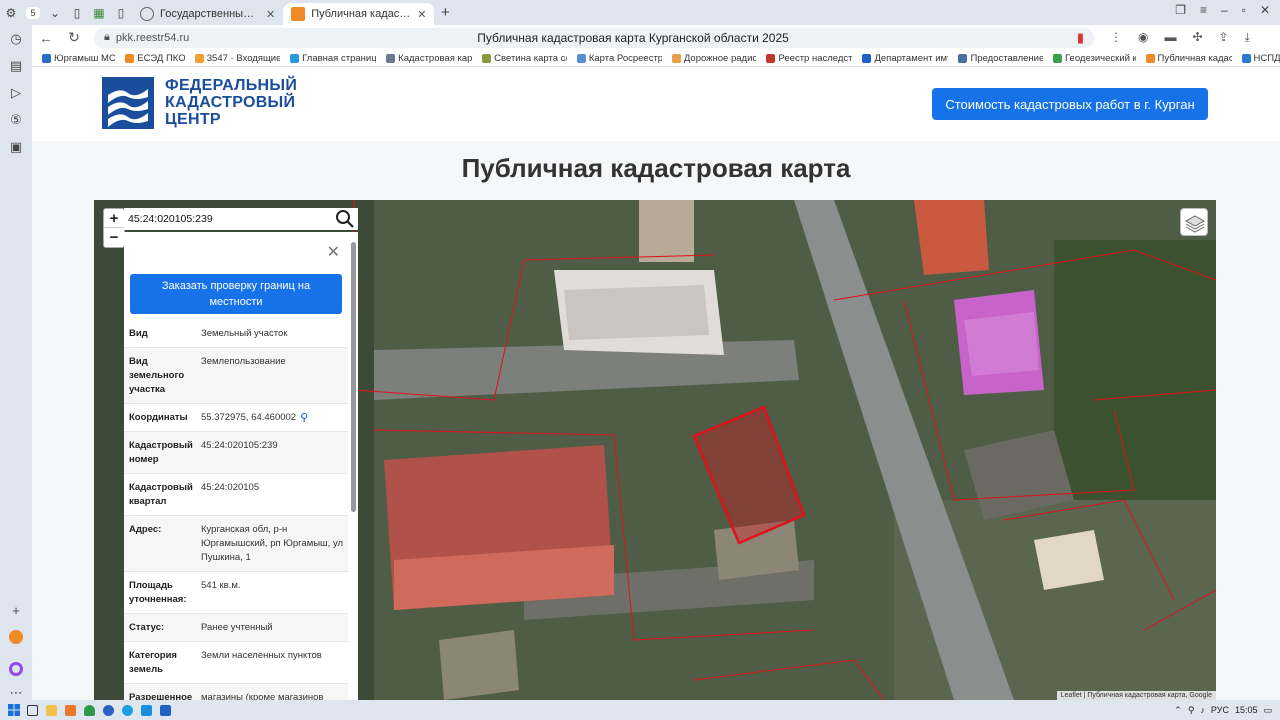 The height and width of the screenshot is (720, 1280). What do you see at coordinates (1170, 37) in the screenshot?
I see `extension-icon-2: ▬` at bounding box center [1170, 37].